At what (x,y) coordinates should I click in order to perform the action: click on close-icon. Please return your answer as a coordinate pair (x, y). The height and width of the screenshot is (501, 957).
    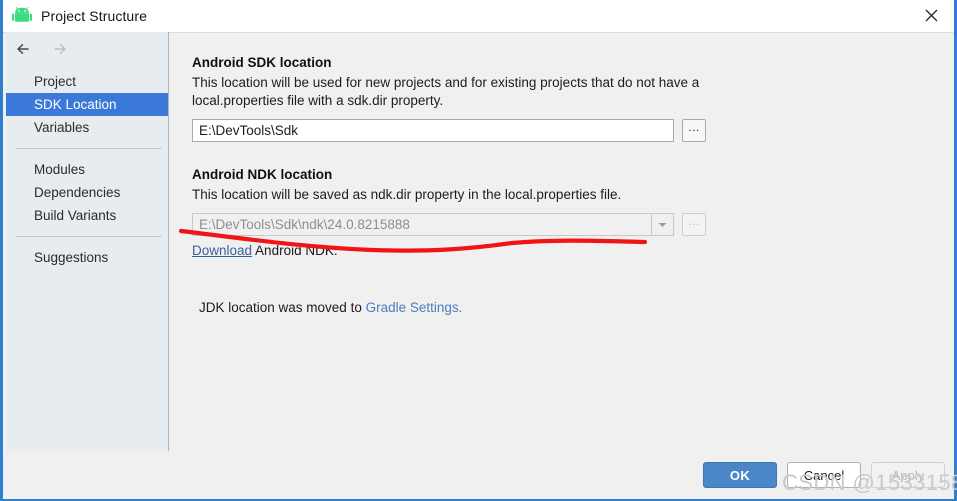
    Looking at the image, I should click on (931, 15).